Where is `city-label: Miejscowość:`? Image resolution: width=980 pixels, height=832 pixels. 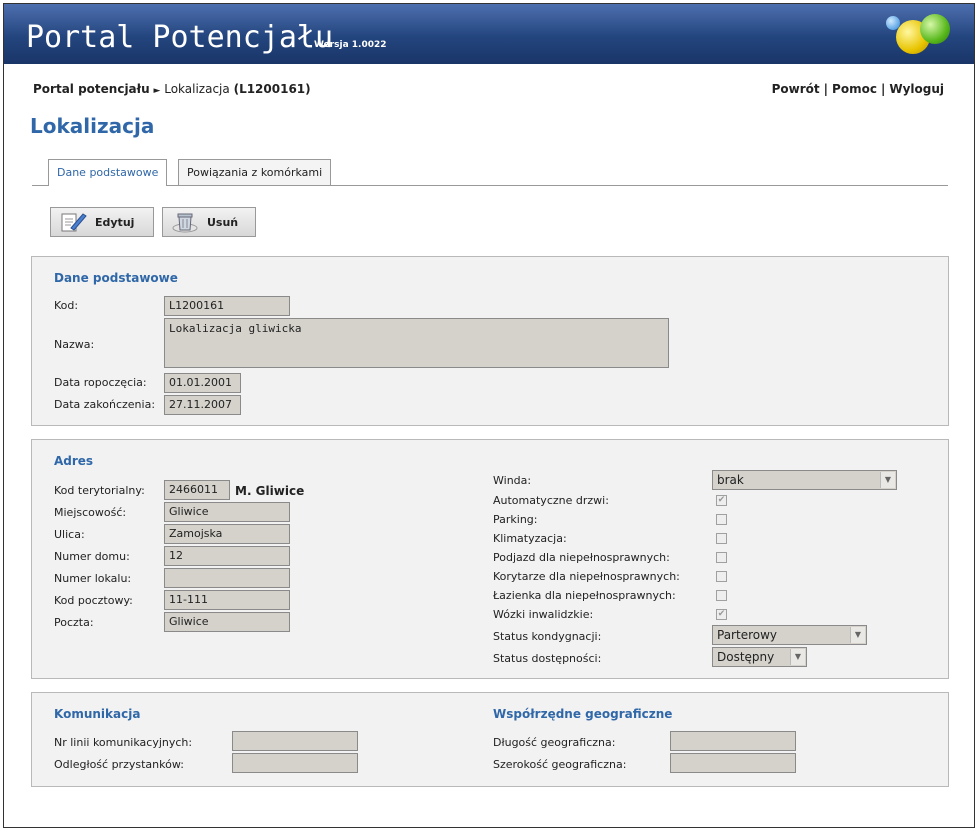
city-label: Miejscowość: is located at coordinates (90, 512).